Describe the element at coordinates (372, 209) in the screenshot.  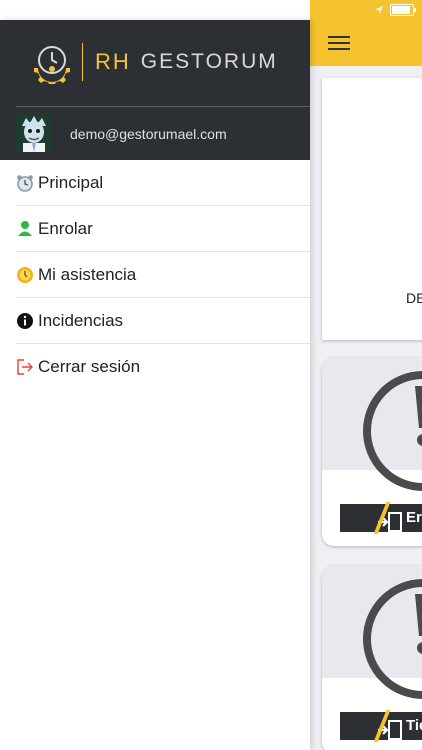
I see `info-card: DE` at that location.